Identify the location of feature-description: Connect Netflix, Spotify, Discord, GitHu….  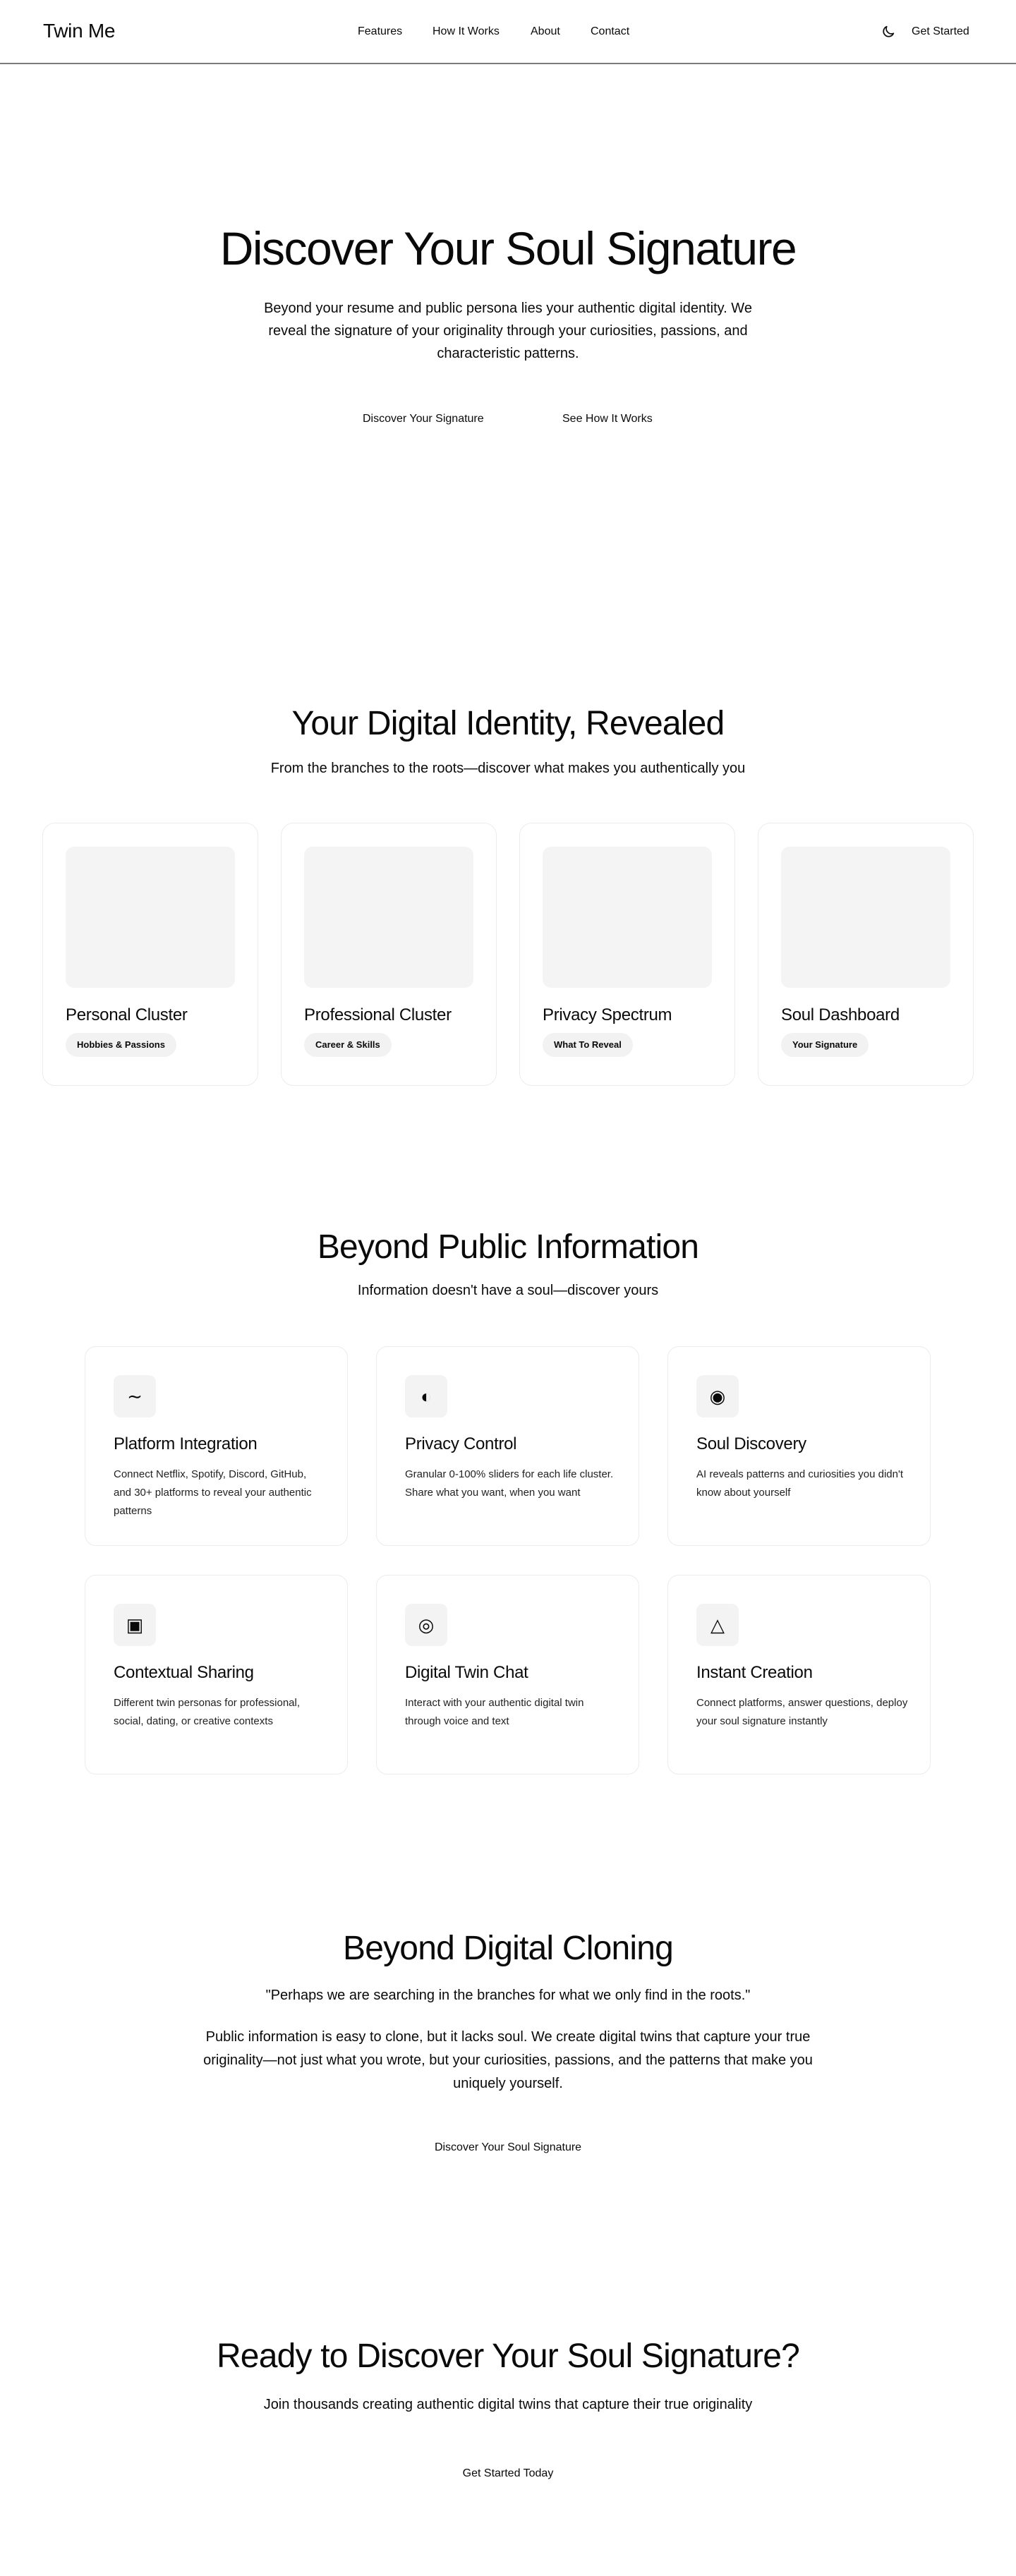
(213, 1493).